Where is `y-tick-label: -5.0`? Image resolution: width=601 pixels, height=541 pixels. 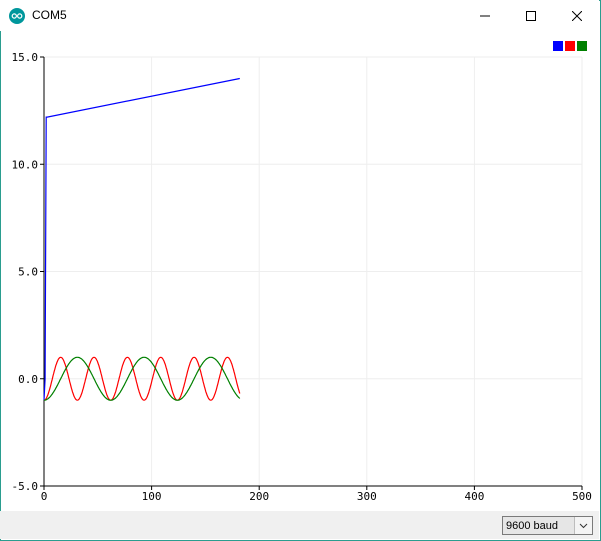 y-tick-label: -5.0 is located at coordinates (25, 486).